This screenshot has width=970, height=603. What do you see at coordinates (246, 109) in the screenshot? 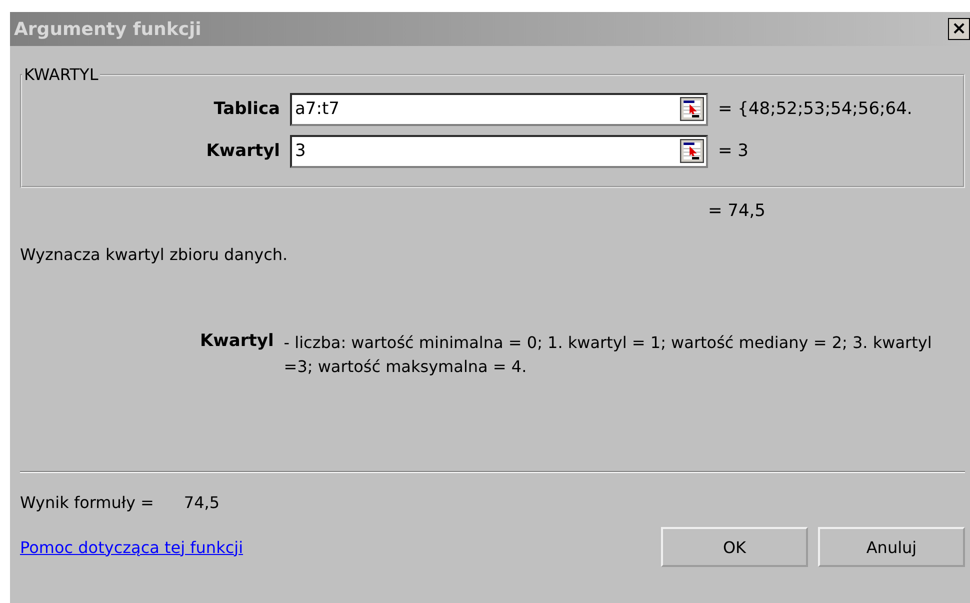
I see `argument-label: Tablica` at bounding box center [246, 109].